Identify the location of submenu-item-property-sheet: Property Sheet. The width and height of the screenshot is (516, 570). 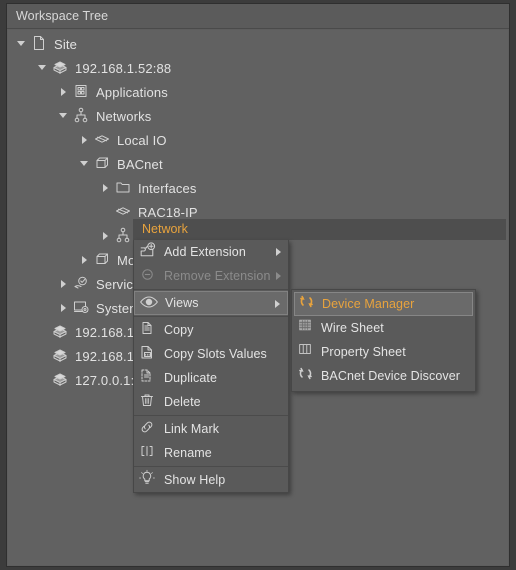
(383, 352).